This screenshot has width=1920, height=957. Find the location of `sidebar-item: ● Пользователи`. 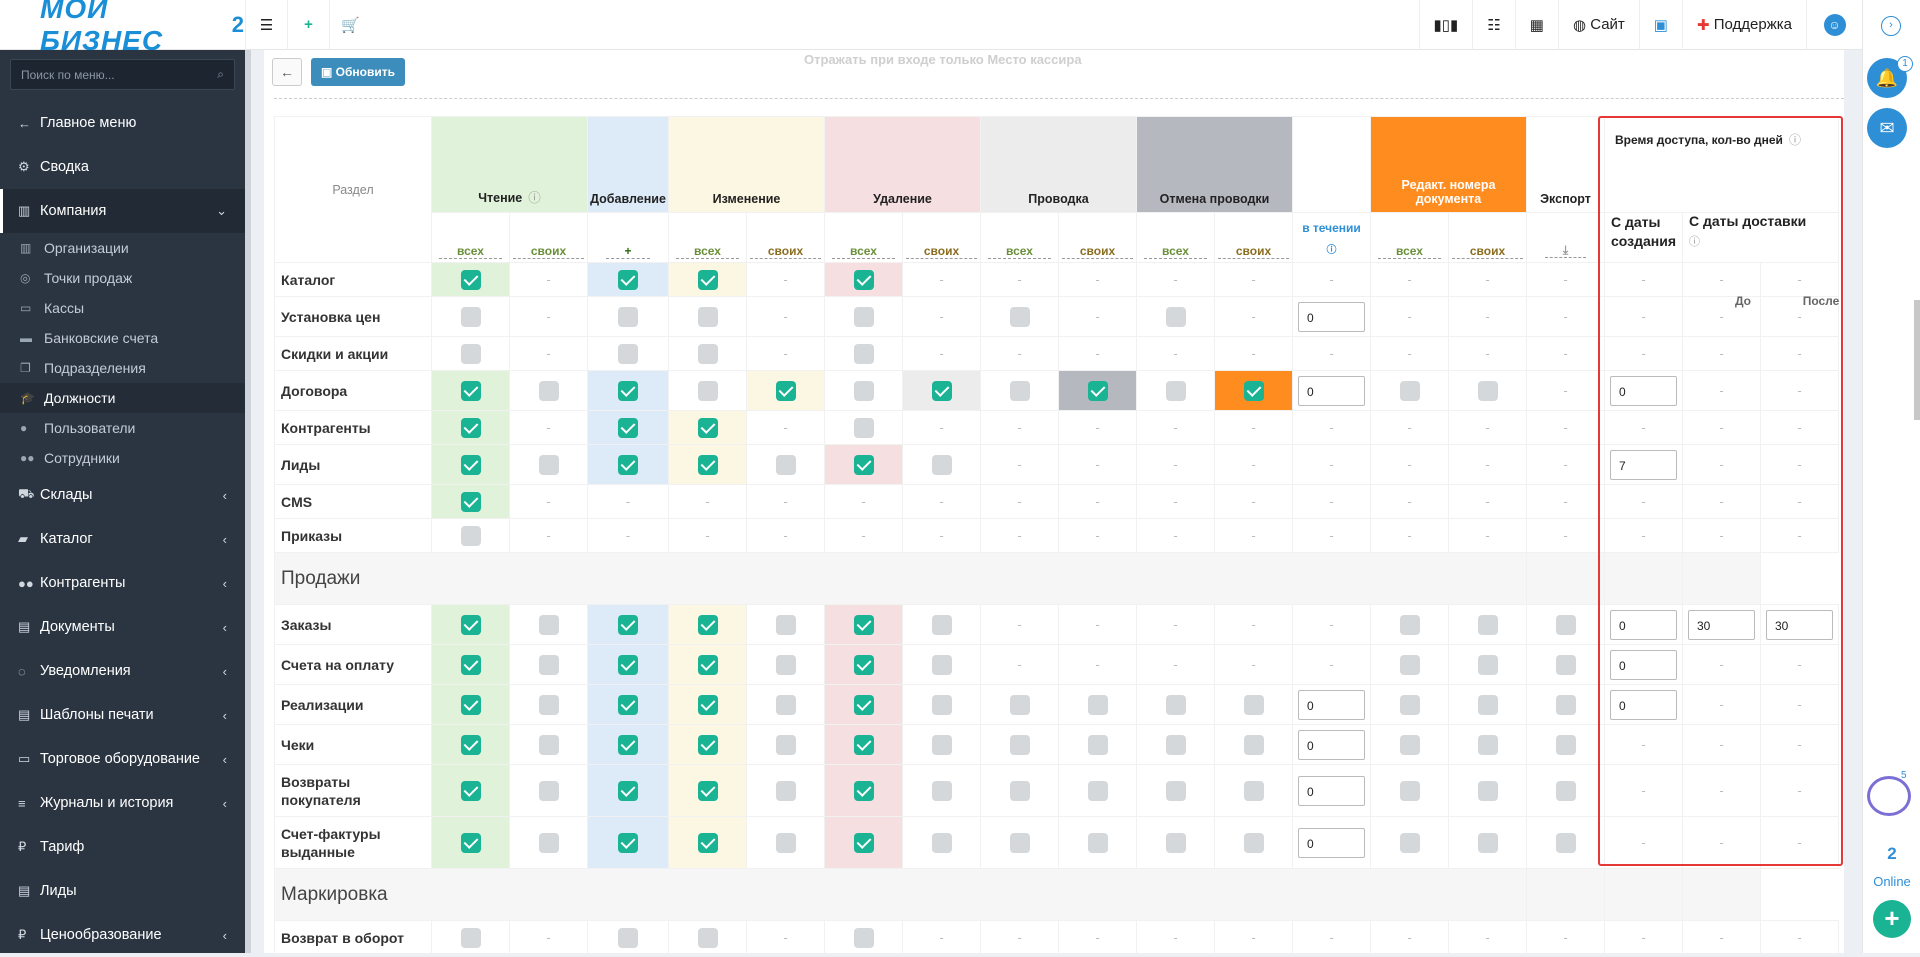

sidebar-item: ● Пользователи is located at coordinates (122, 428).